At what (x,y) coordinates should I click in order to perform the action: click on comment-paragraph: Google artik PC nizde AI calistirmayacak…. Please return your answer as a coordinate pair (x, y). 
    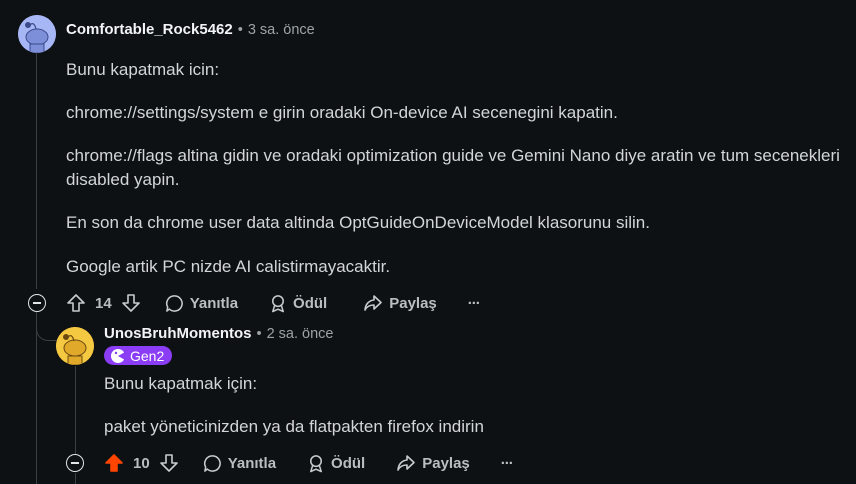
    Looking at the image, I should click on (228, 266).